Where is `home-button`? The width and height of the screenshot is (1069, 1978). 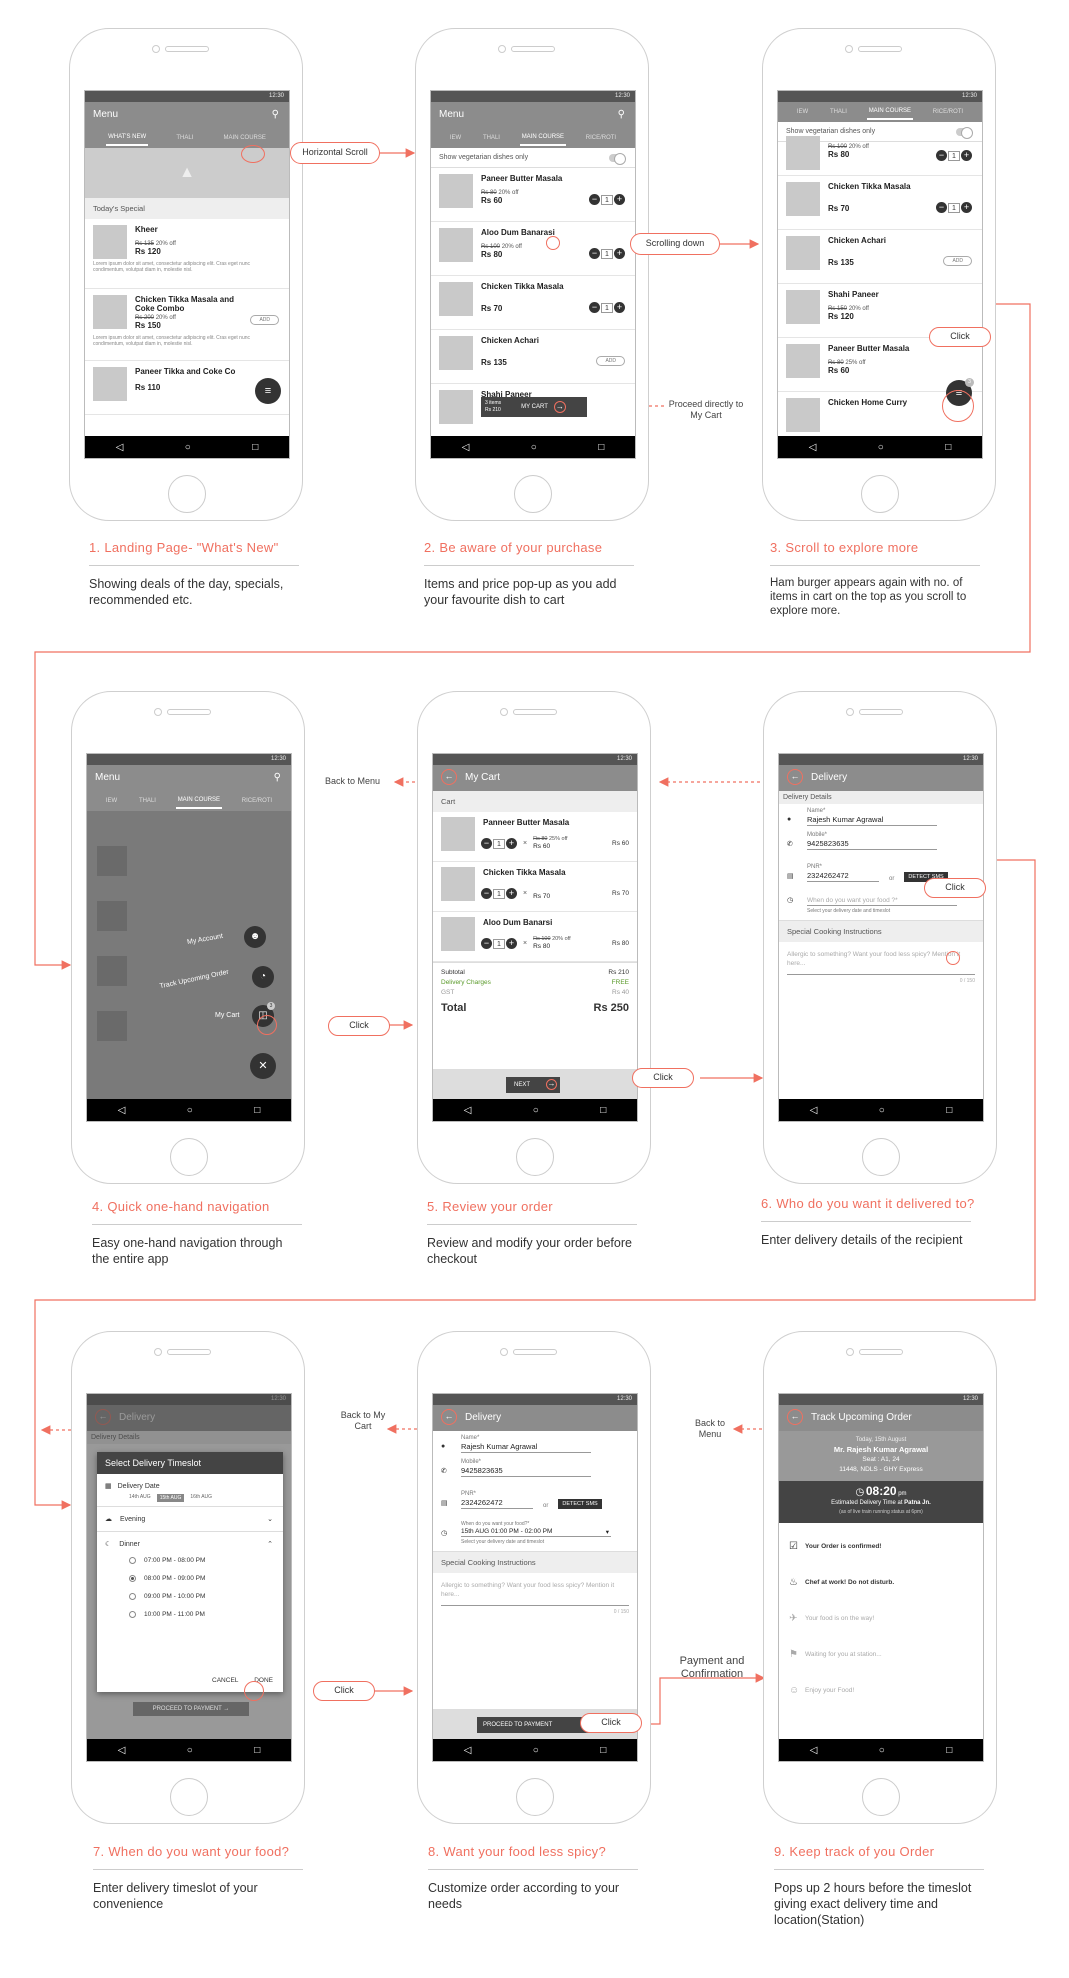
home-button is located at coordinates (881, 1157).